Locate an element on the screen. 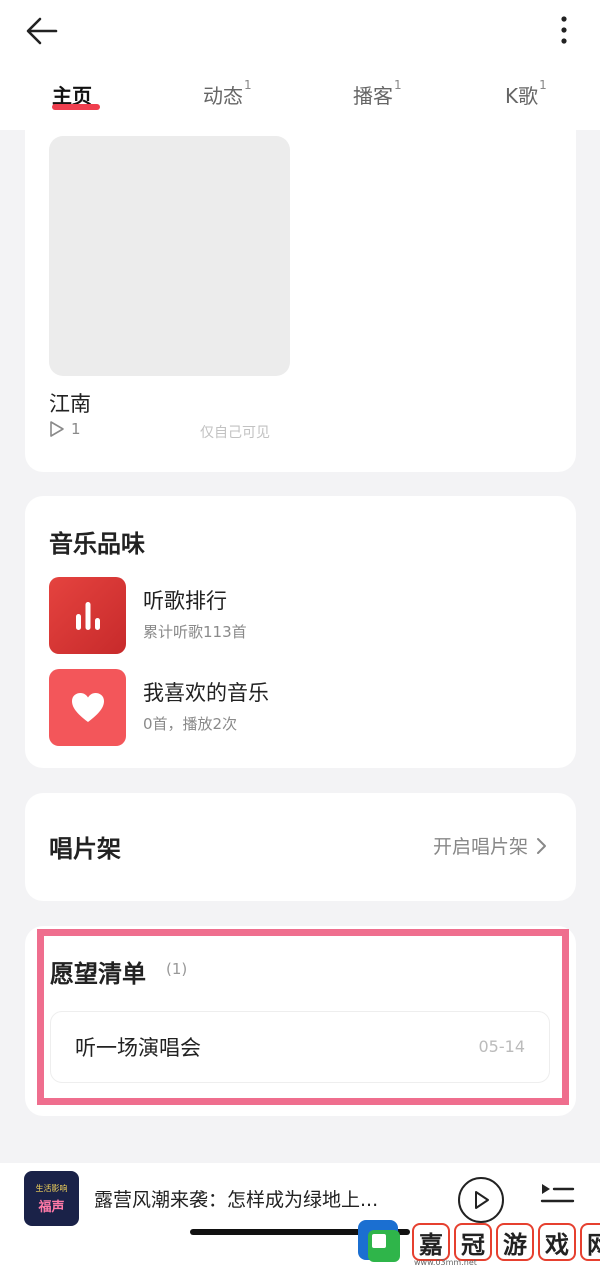 This screenshot has width=600, height=1272. open-record-shelf-label: 开启唱片架 is located at coordinates (480, 847).